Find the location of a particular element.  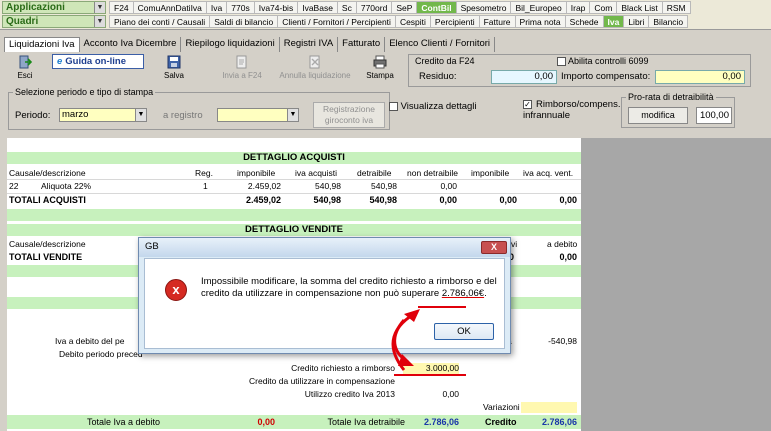

menu-item-percipienti: Percipienti is located at coordinates (455, 21).